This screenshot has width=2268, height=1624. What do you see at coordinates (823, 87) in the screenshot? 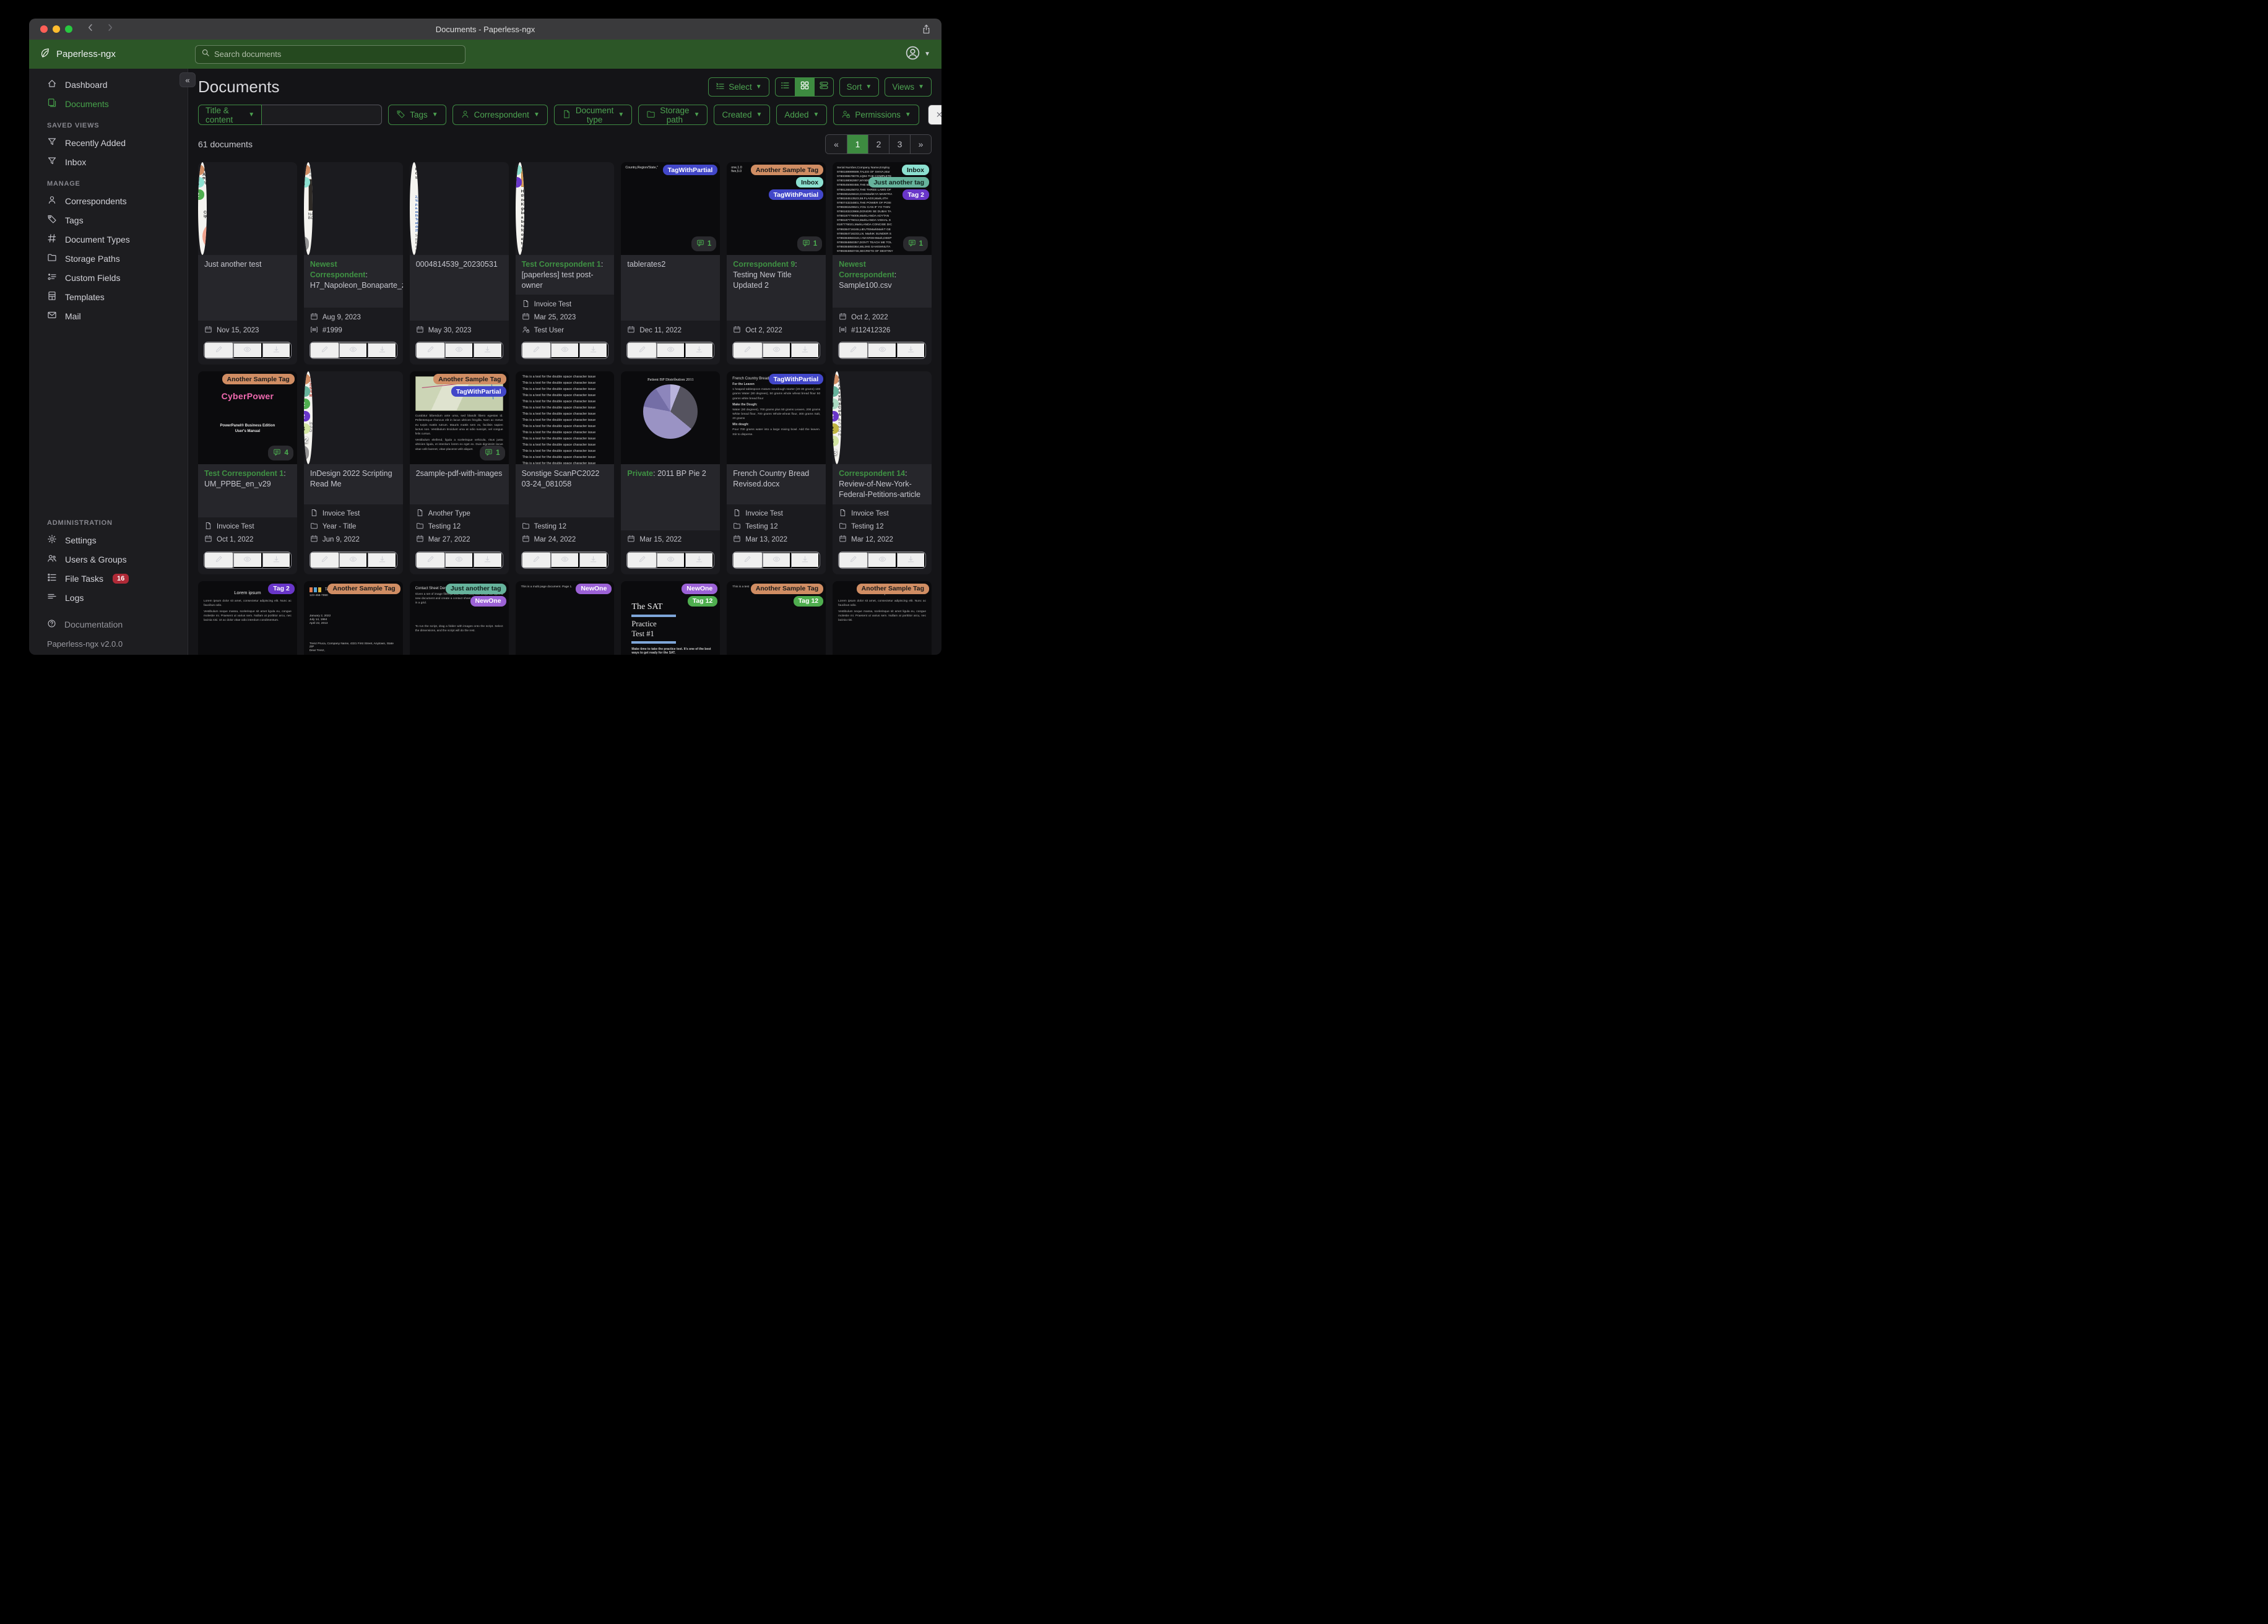
I see `view-mode-rows-button` at bounding box center [823, 87].